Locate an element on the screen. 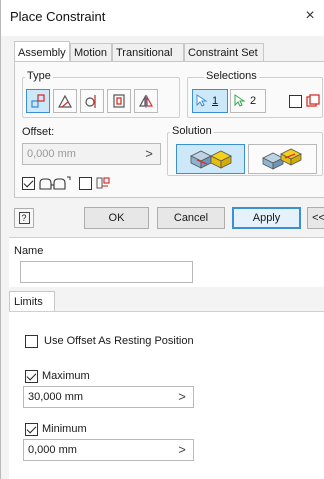 The width and height of the screenshot is (324, 479). help-button: ? is located at coordinates (24, 218).